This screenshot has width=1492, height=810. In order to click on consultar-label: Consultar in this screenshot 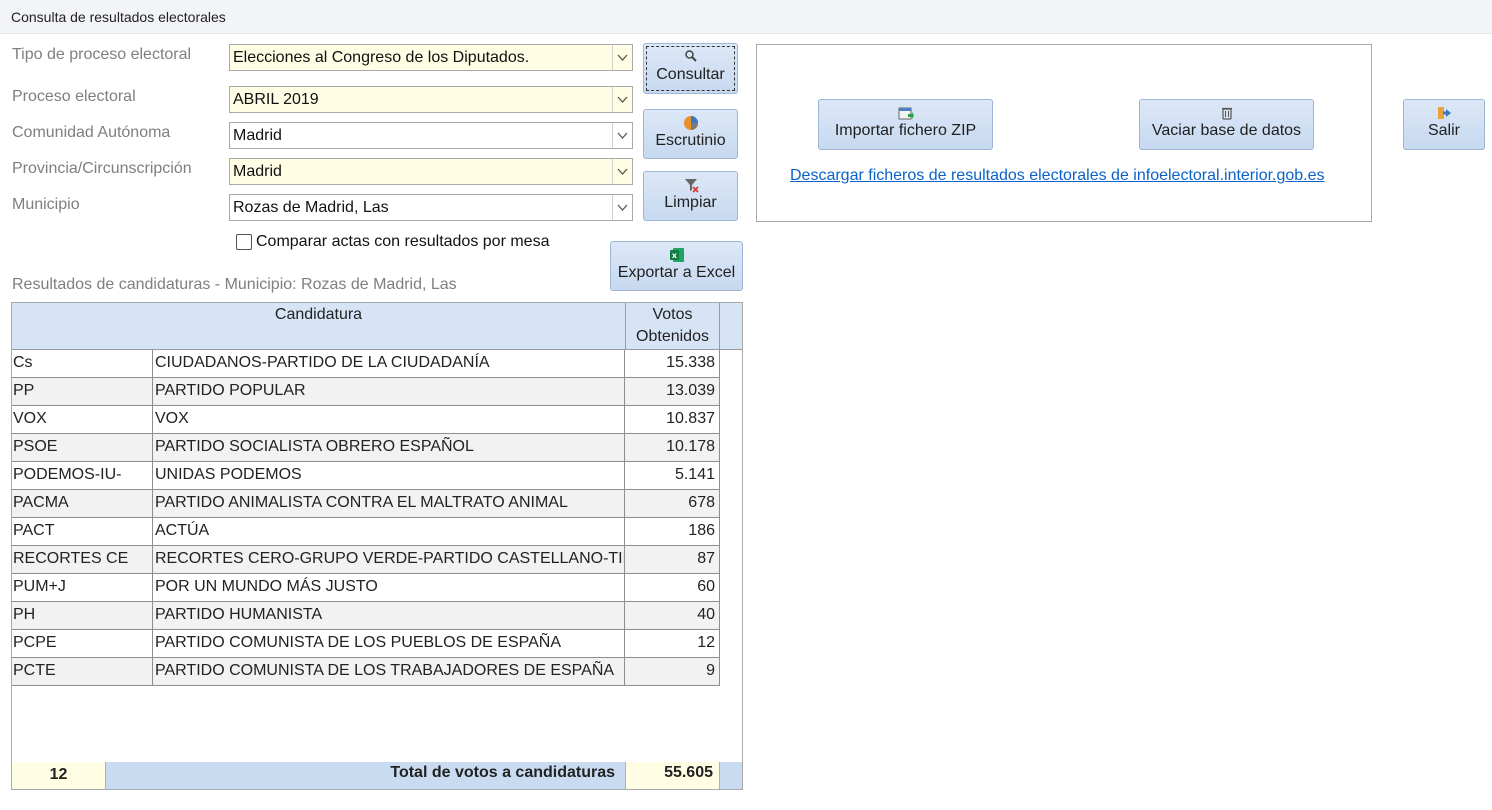, I will do `click(690, 74)`.